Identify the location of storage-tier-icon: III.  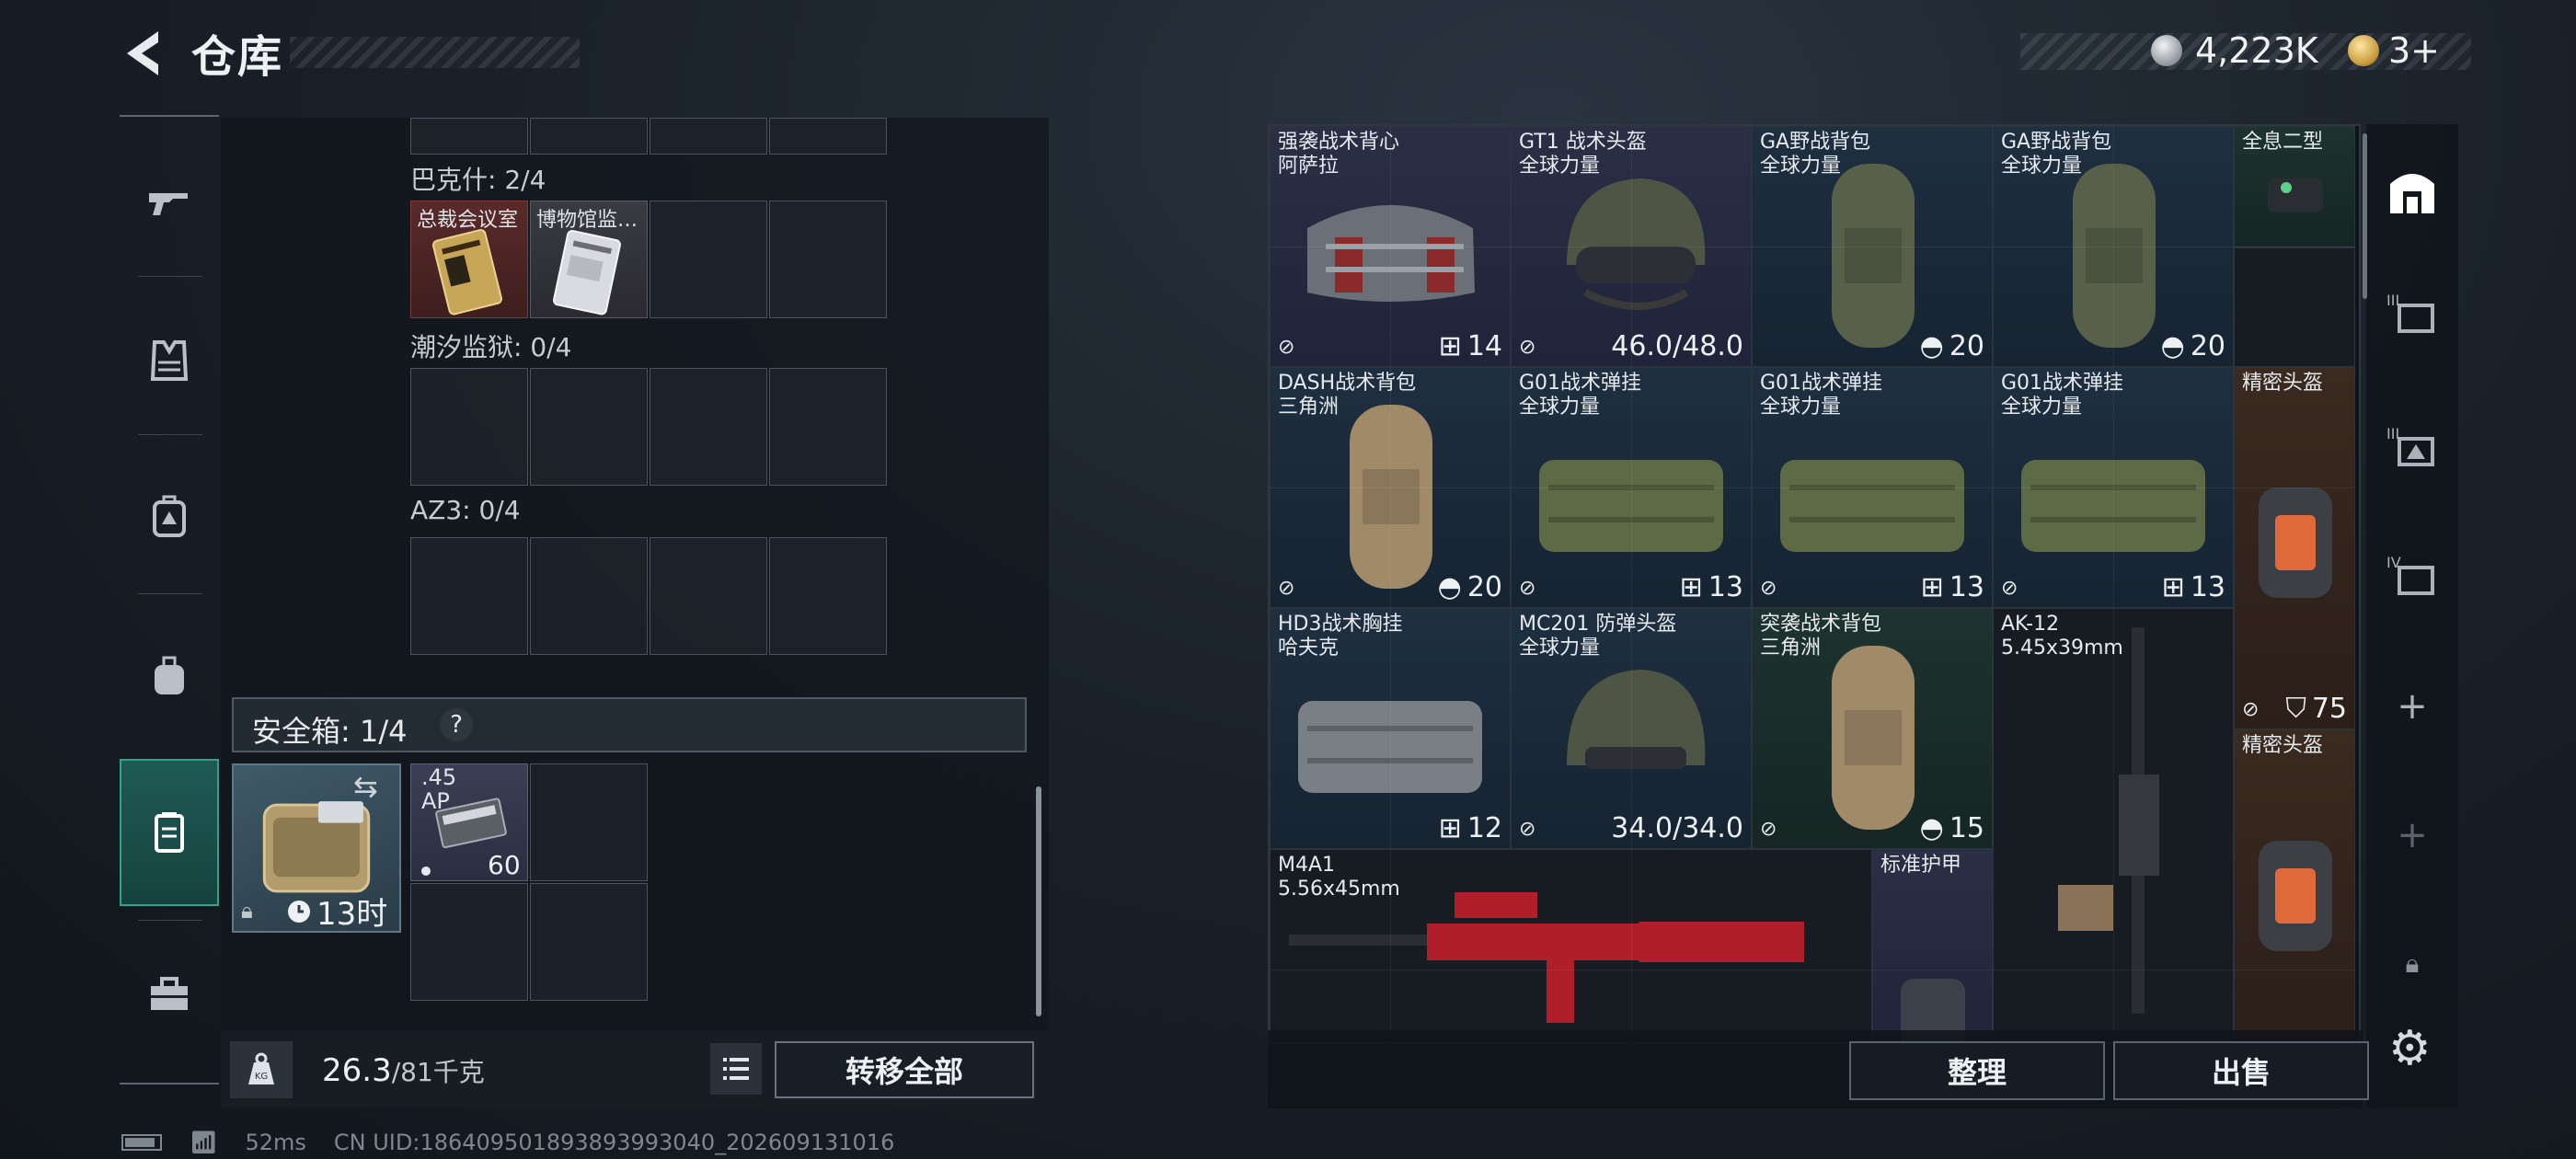
(2410, 445).